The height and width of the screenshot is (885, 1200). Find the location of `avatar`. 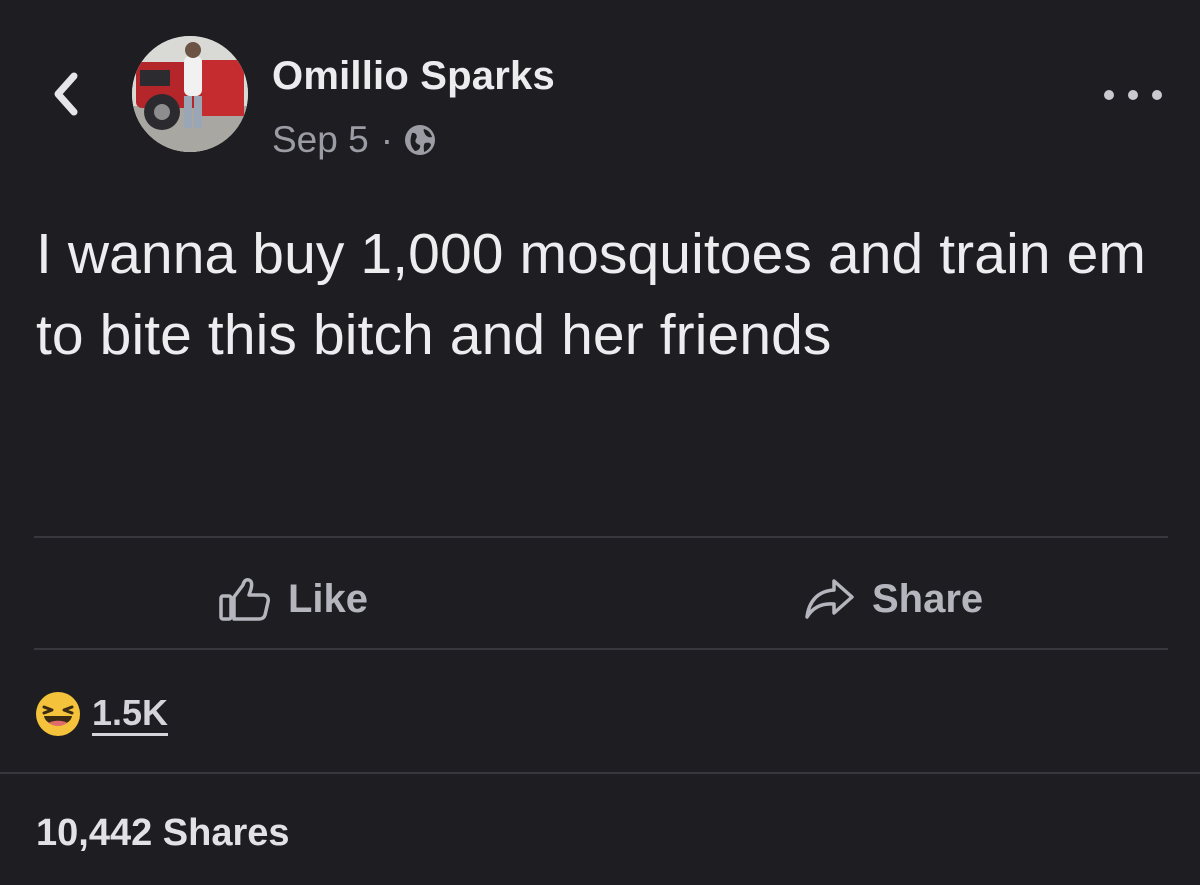

avatar is located at coordinates (190, 94).